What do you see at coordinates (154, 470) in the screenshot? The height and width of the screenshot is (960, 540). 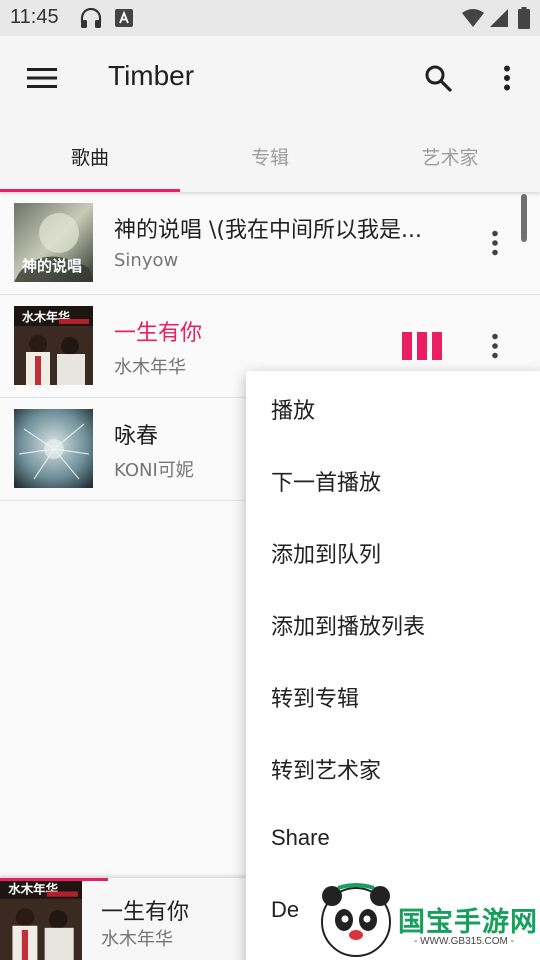 I see `song-artist: KONI可妮` at bounding box center [154, 470].